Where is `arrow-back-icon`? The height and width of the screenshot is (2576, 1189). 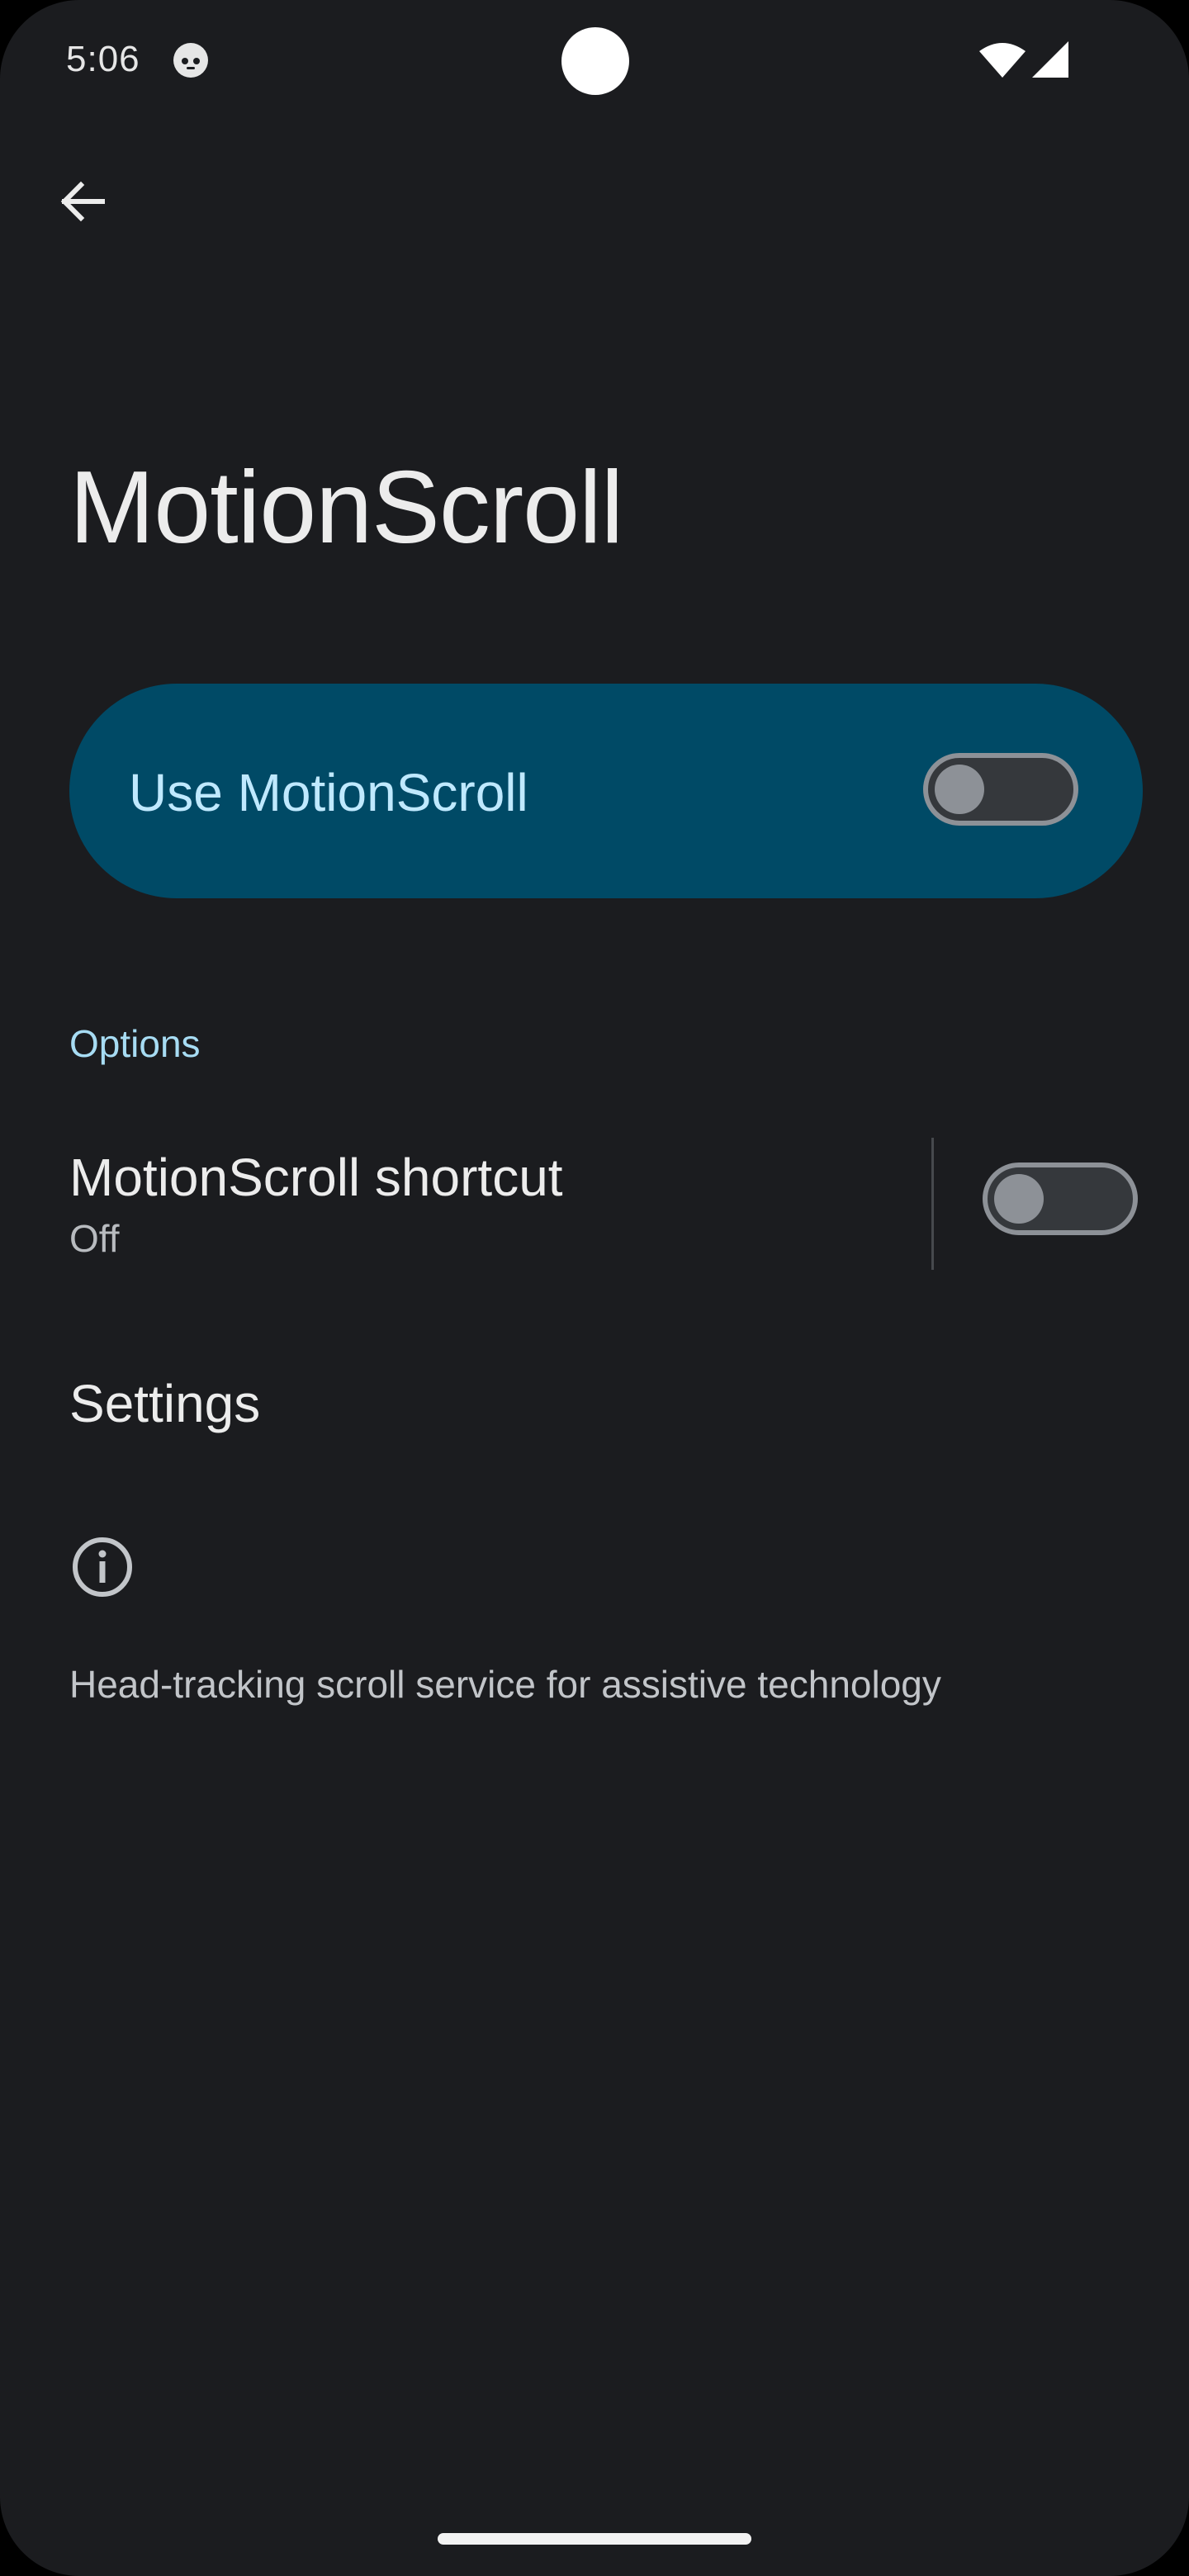 arrow-back-icon is located at coordinates (82, 201).